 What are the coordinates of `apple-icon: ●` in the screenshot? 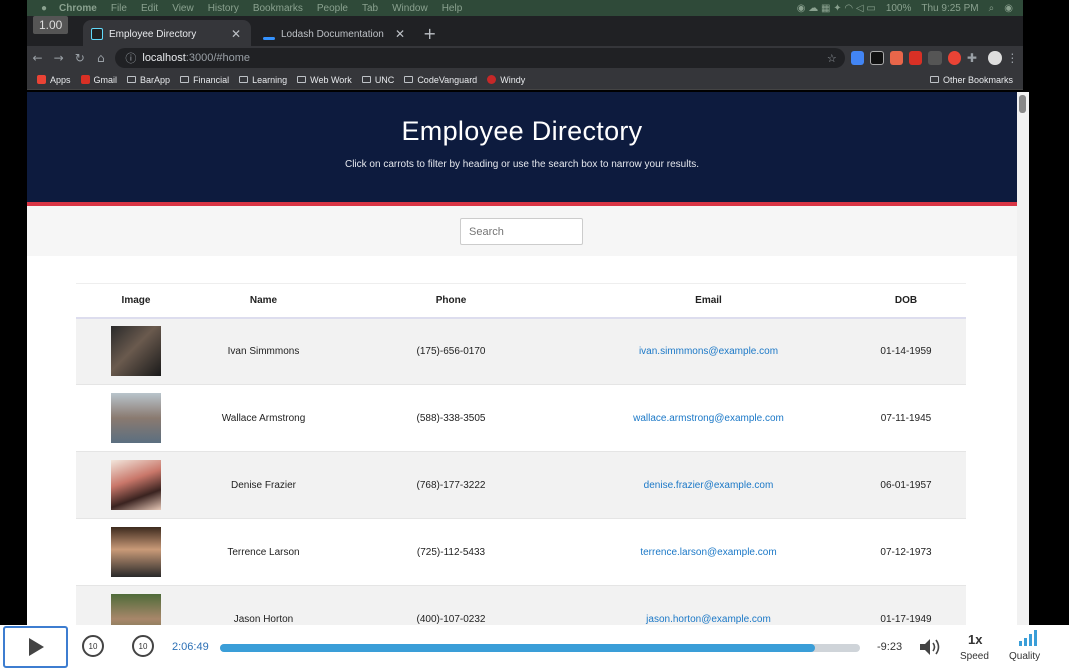 It's located at (44, 8).